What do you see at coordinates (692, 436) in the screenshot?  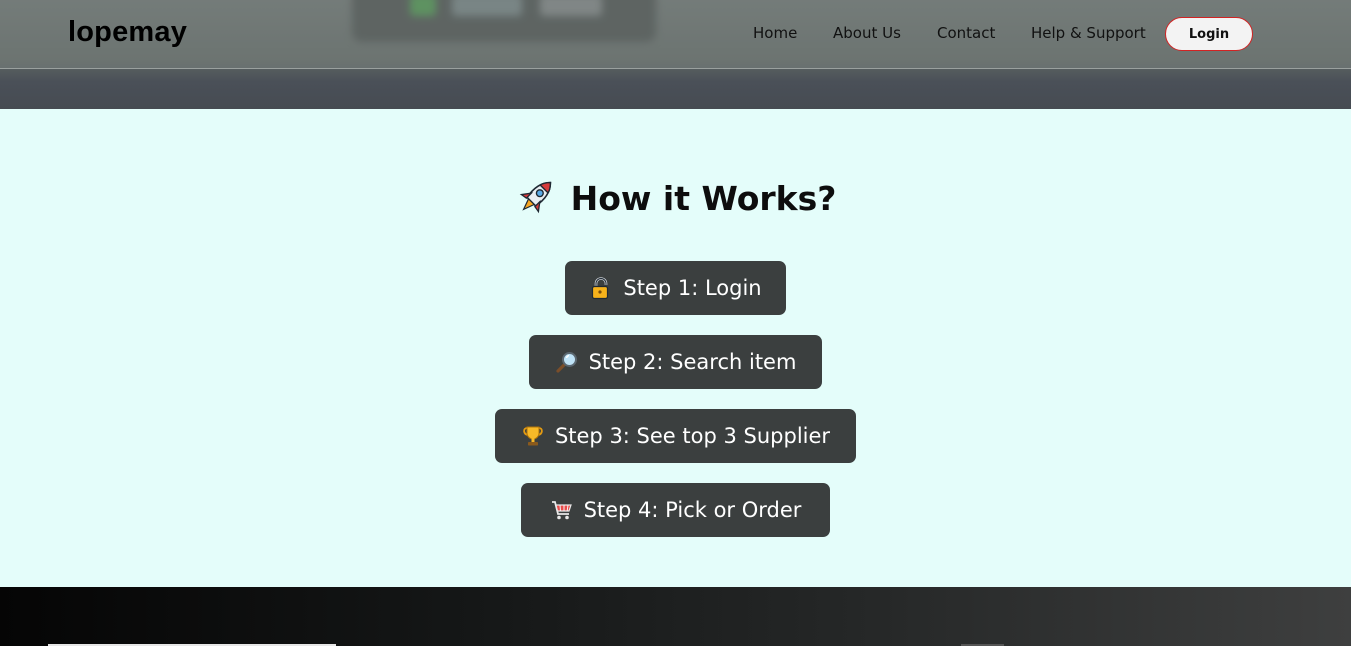 I see `step-3-label: Step 3: See top 3 Supplier` at bounding box center [692, 436].